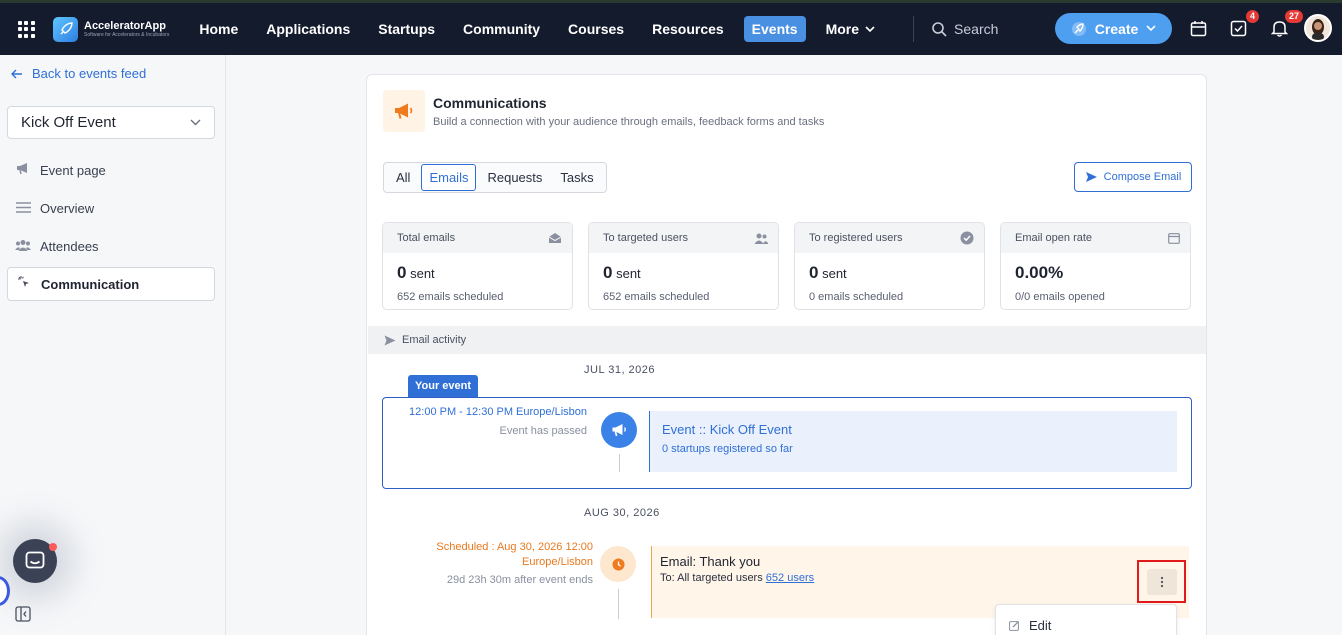 The height and width of the screenshot is (635, 1342). What do you see at coordinates (434, 340) in the screenshot?
I see `email-activity-label: Email activity` at bounding box center [434, 340].